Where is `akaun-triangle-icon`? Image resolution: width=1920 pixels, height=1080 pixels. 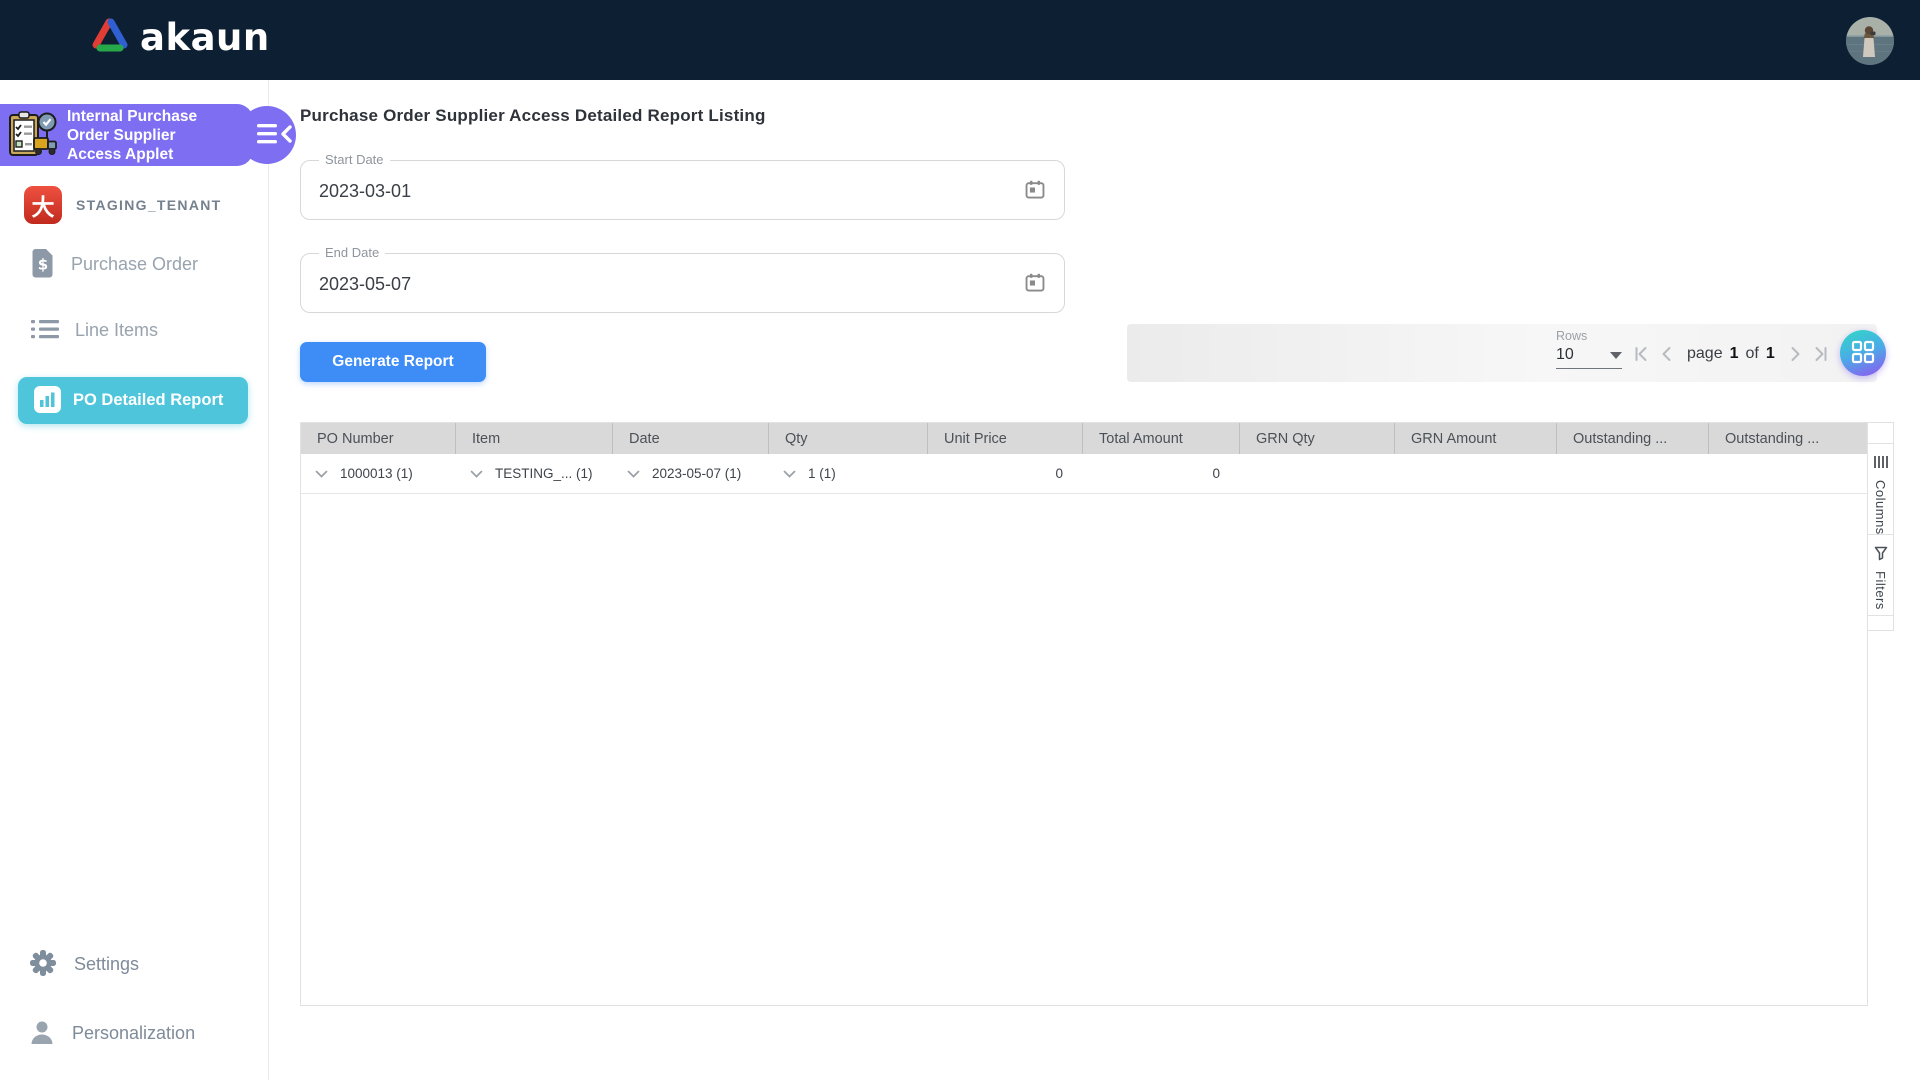 akaun-triangle-icon is located at coordinates (110, 37).